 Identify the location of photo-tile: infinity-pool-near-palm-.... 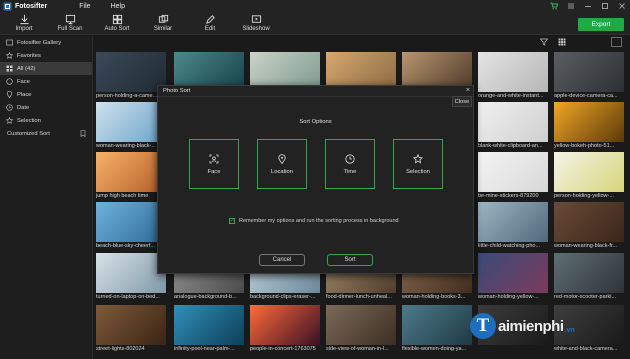
(209, 329).